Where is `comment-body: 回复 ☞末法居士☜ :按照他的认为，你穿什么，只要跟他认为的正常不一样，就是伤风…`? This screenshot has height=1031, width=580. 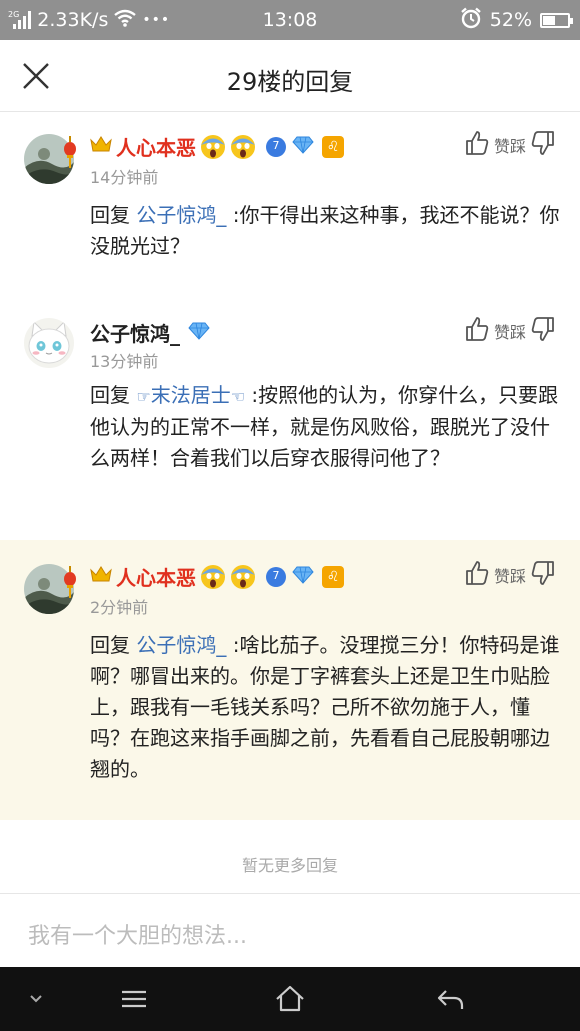 comment-body: 回复 ☞末法居士☜ :按照他的认为，你穿什么，只要跟他认为的正常不一样，就是伤风… is located at coordinates (325, 427).